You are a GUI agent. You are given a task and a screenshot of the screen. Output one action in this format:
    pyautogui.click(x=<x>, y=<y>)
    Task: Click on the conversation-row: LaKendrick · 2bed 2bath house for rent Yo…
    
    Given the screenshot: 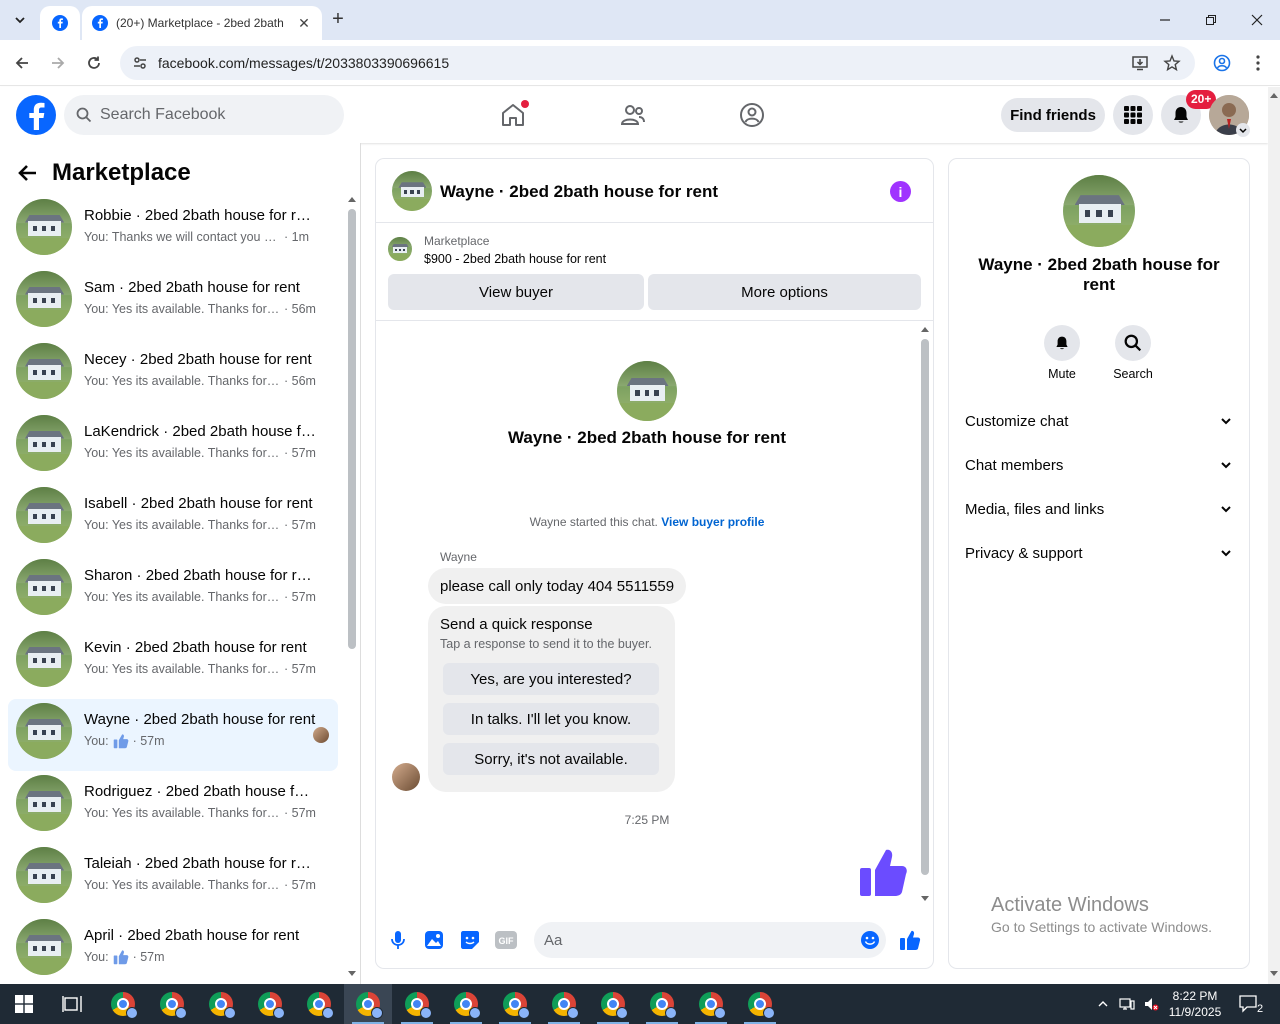 What is the action you would take?
    pyautogui.click(x=173, y=447)
    